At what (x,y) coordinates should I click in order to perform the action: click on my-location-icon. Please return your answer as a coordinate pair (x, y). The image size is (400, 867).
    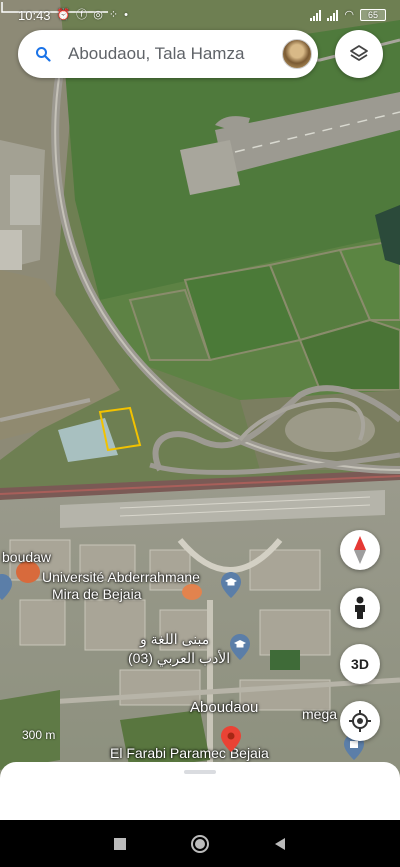
    Looking at the image, I should click on (360, 721).